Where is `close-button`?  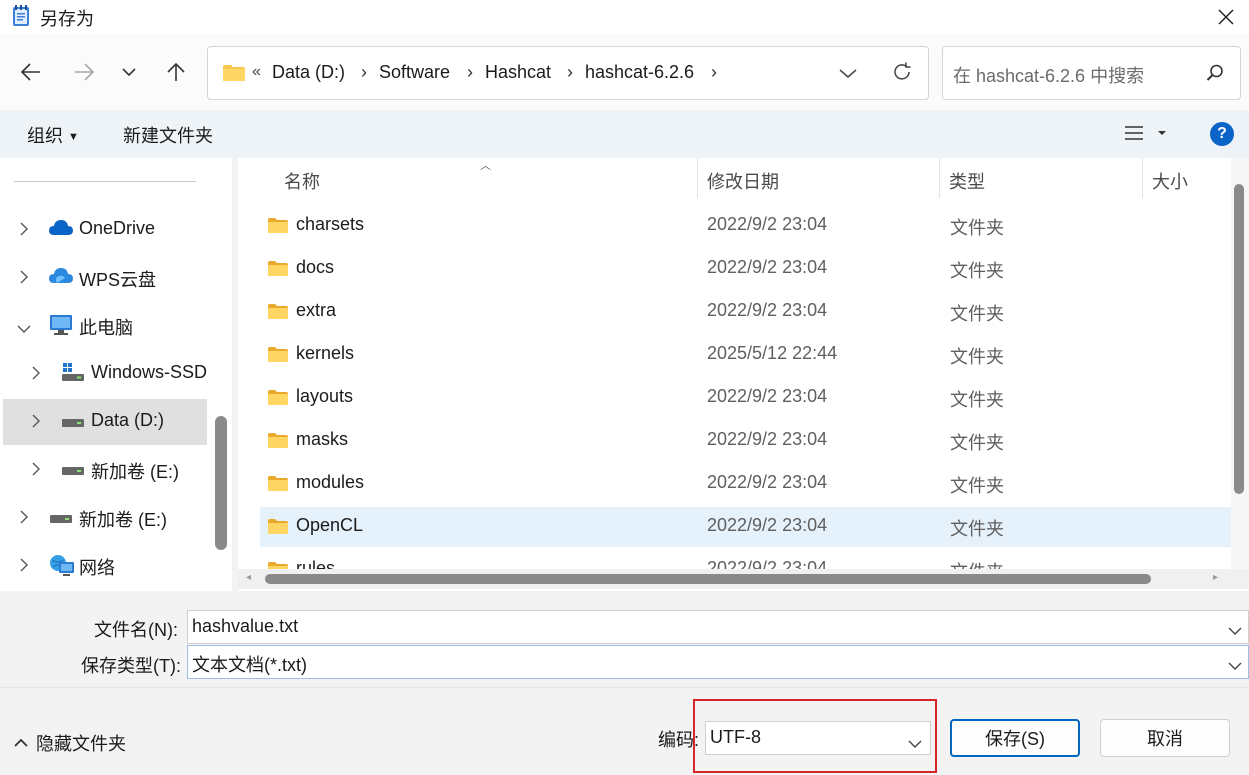
close-button is located at coordinates (1226, 17).